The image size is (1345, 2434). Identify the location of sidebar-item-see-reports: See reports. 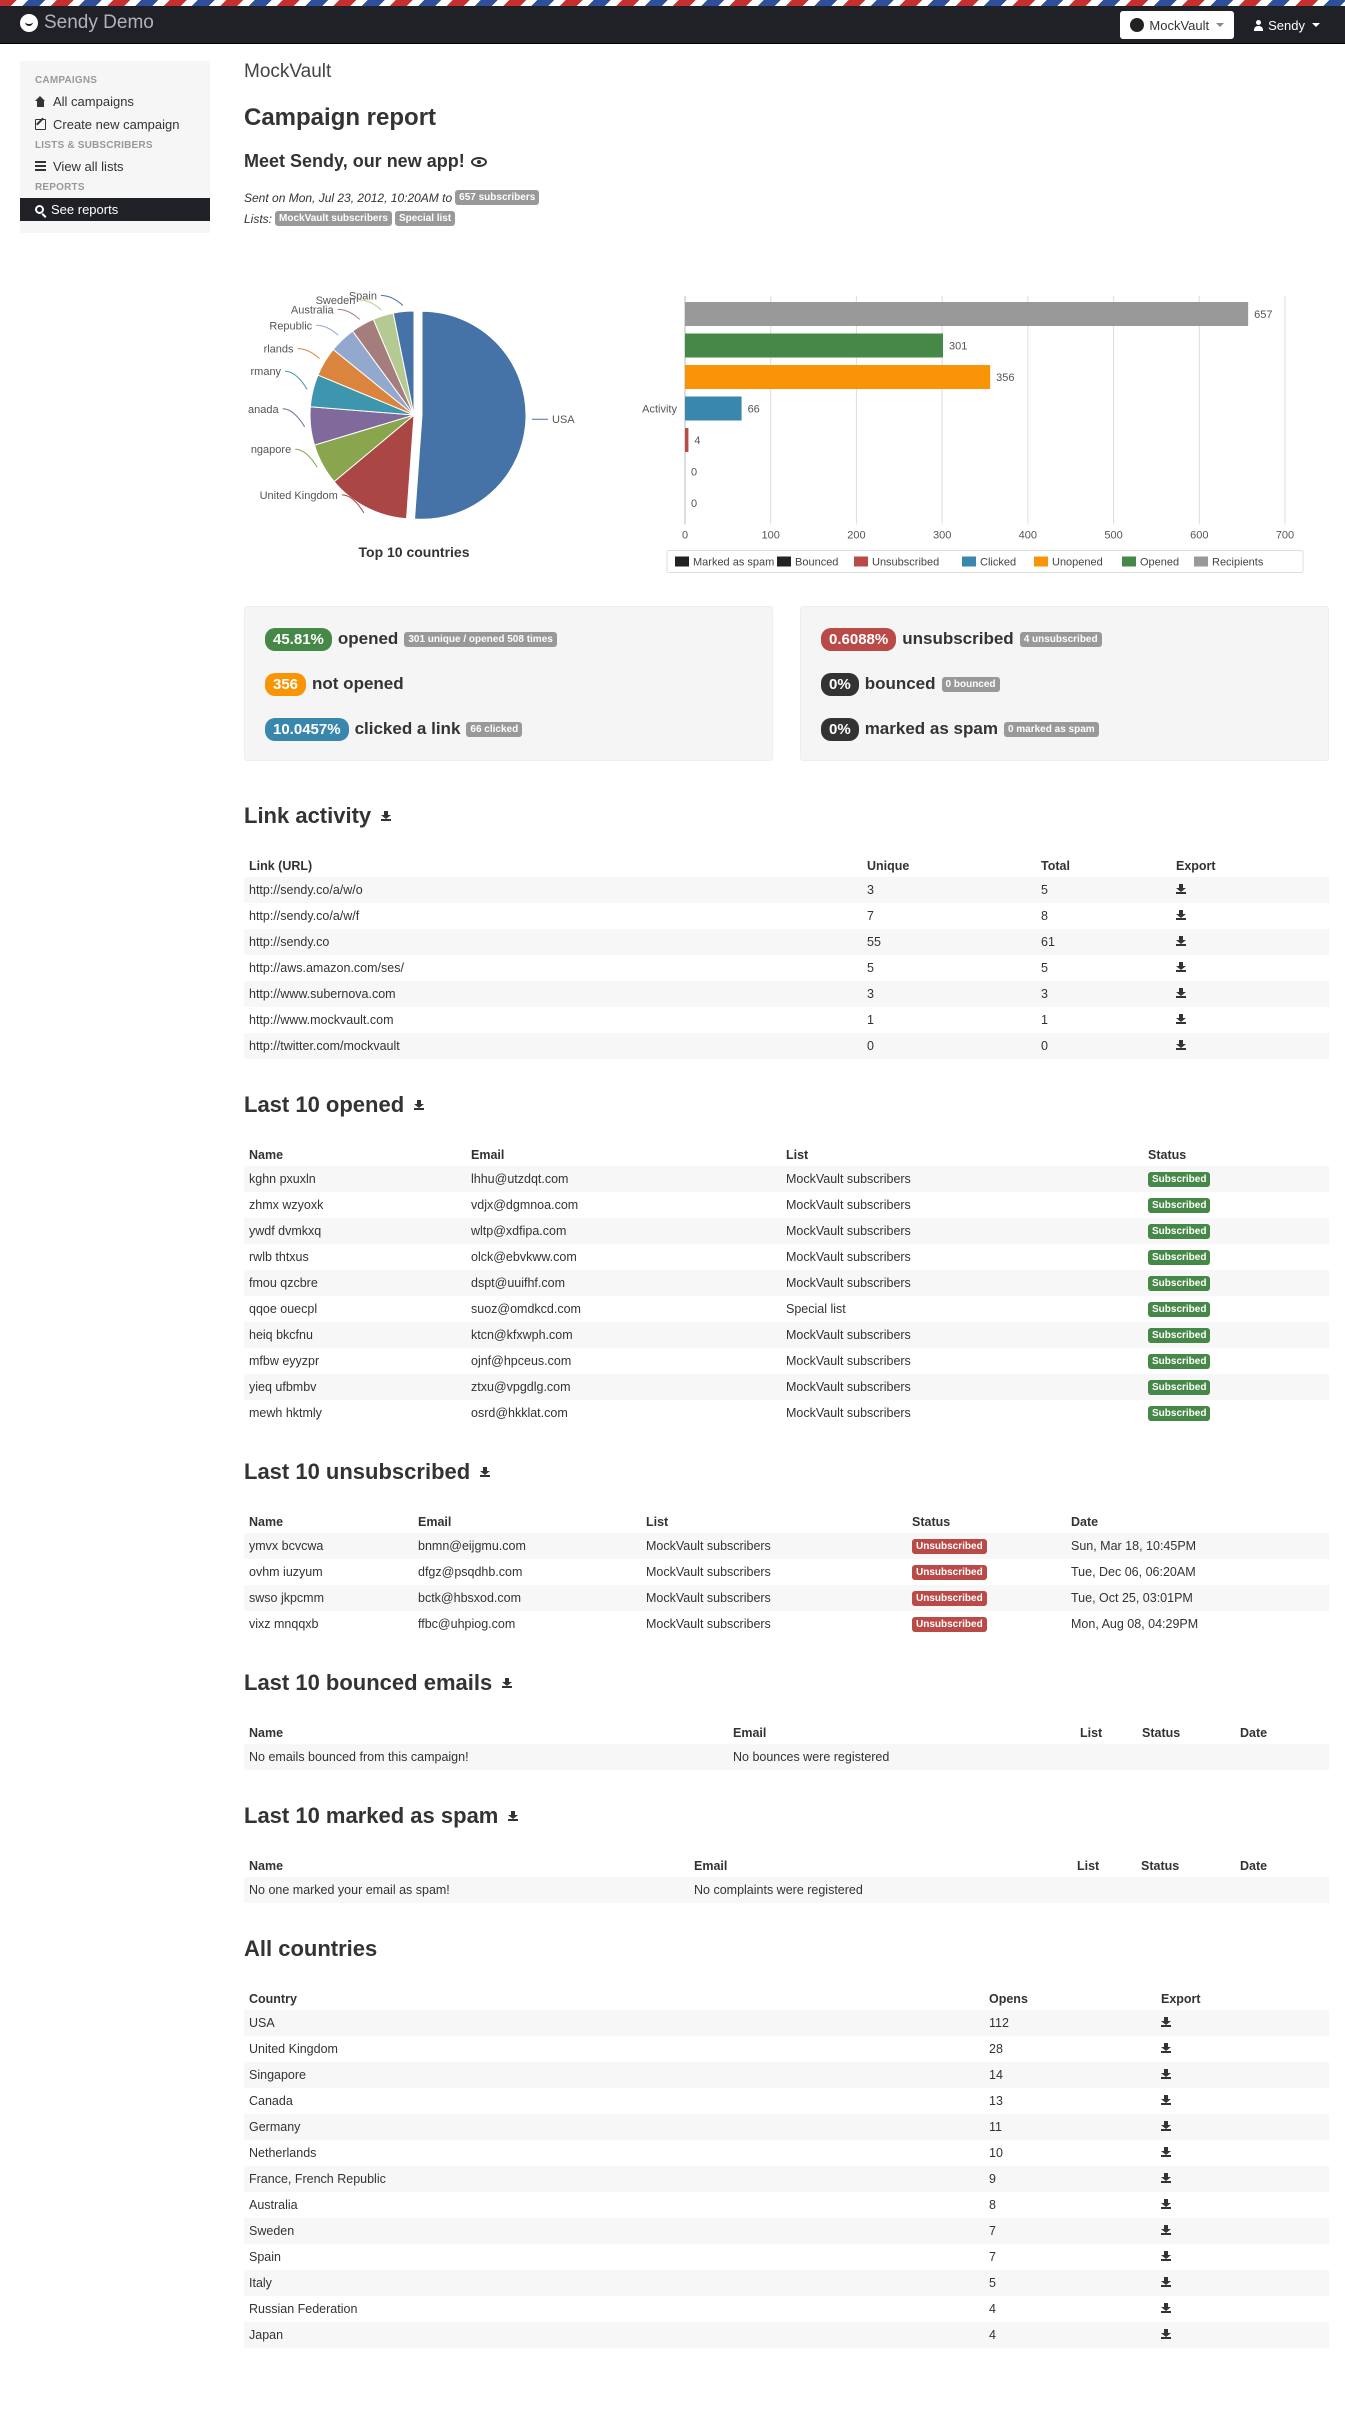
(115, 209).